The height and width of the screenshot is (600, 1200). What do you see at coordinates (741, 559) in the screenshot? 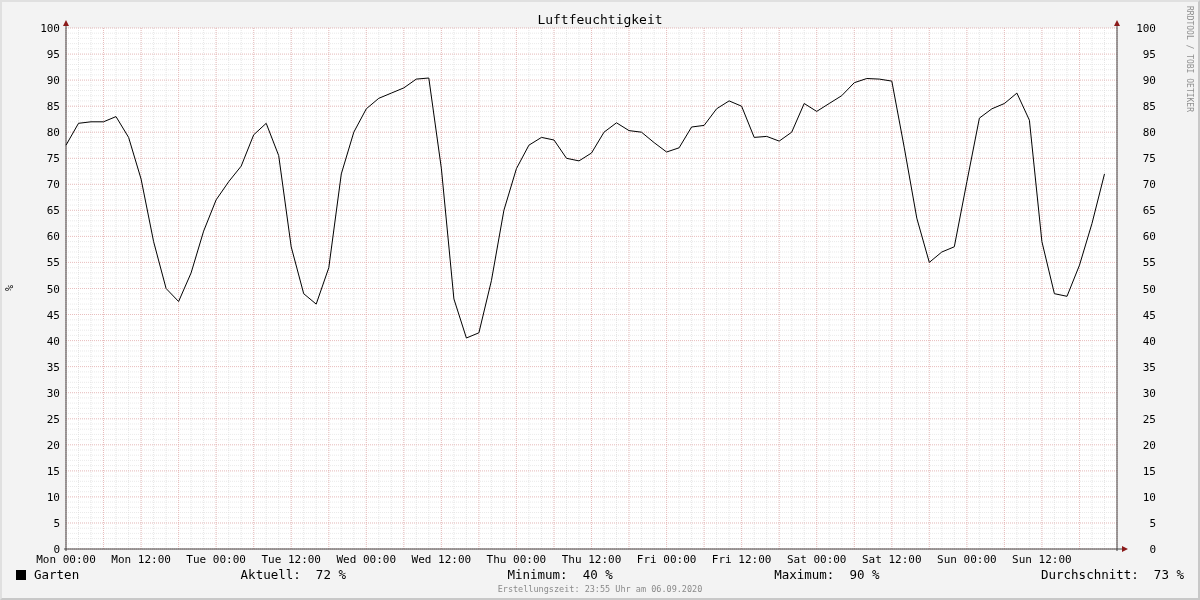
I see `x-tick-label: Fri 12:00` at bounding box center [741, 559].